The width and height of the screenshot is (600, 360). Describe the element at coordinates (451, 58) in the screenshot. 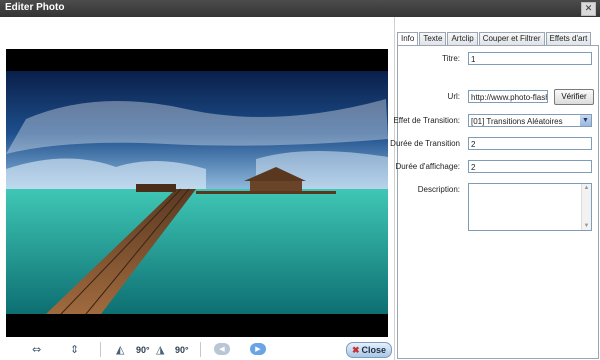

I see `title-label: Titre:` at that location.